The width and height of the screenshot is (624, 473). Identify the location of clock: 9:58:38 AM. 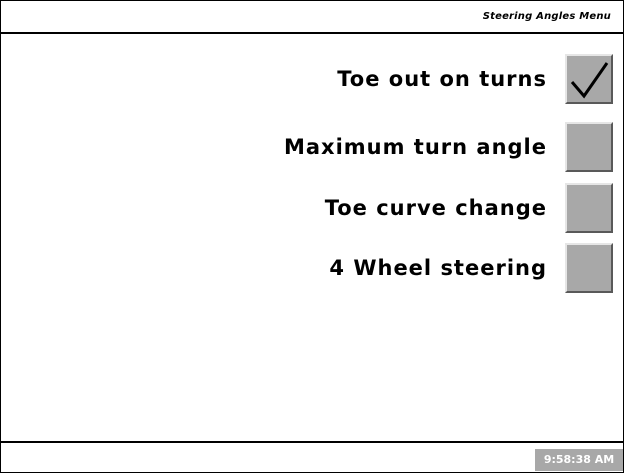
(579, 460).